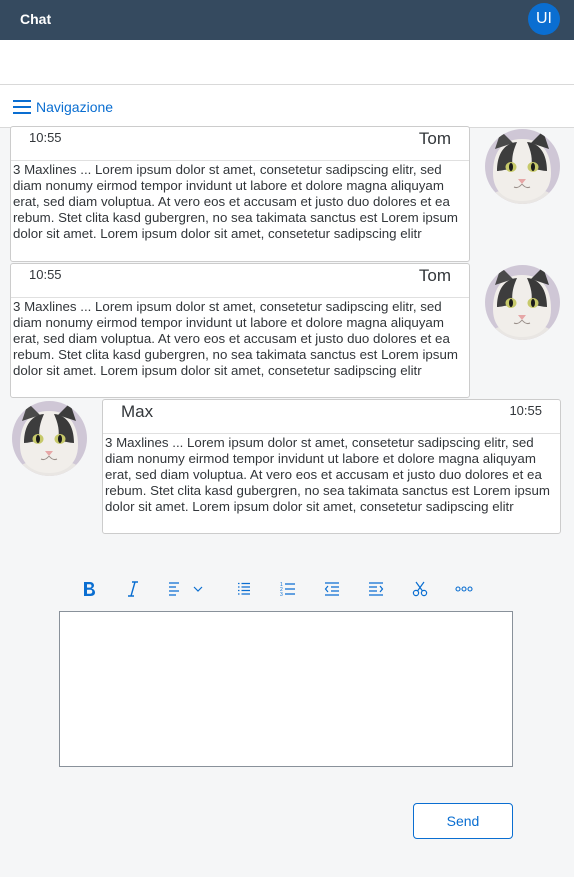 The height and width of the screenshot is (877, 574). I want to click on message-sender: Max, so click(137, 411).